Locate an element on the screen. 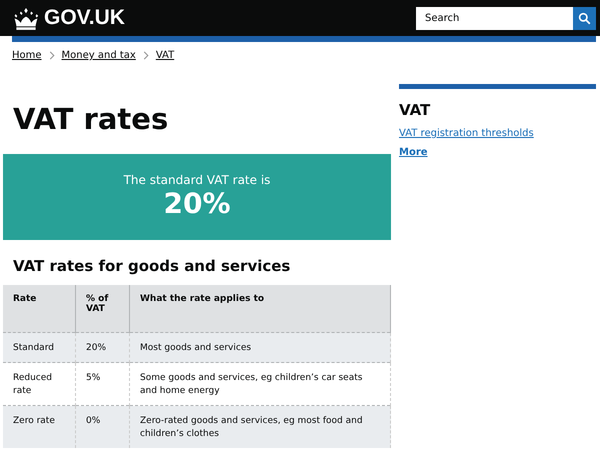 The width and height of the screenshot is (600, 457). table-cell: Most goods and services is located at coordinates (260, 347).